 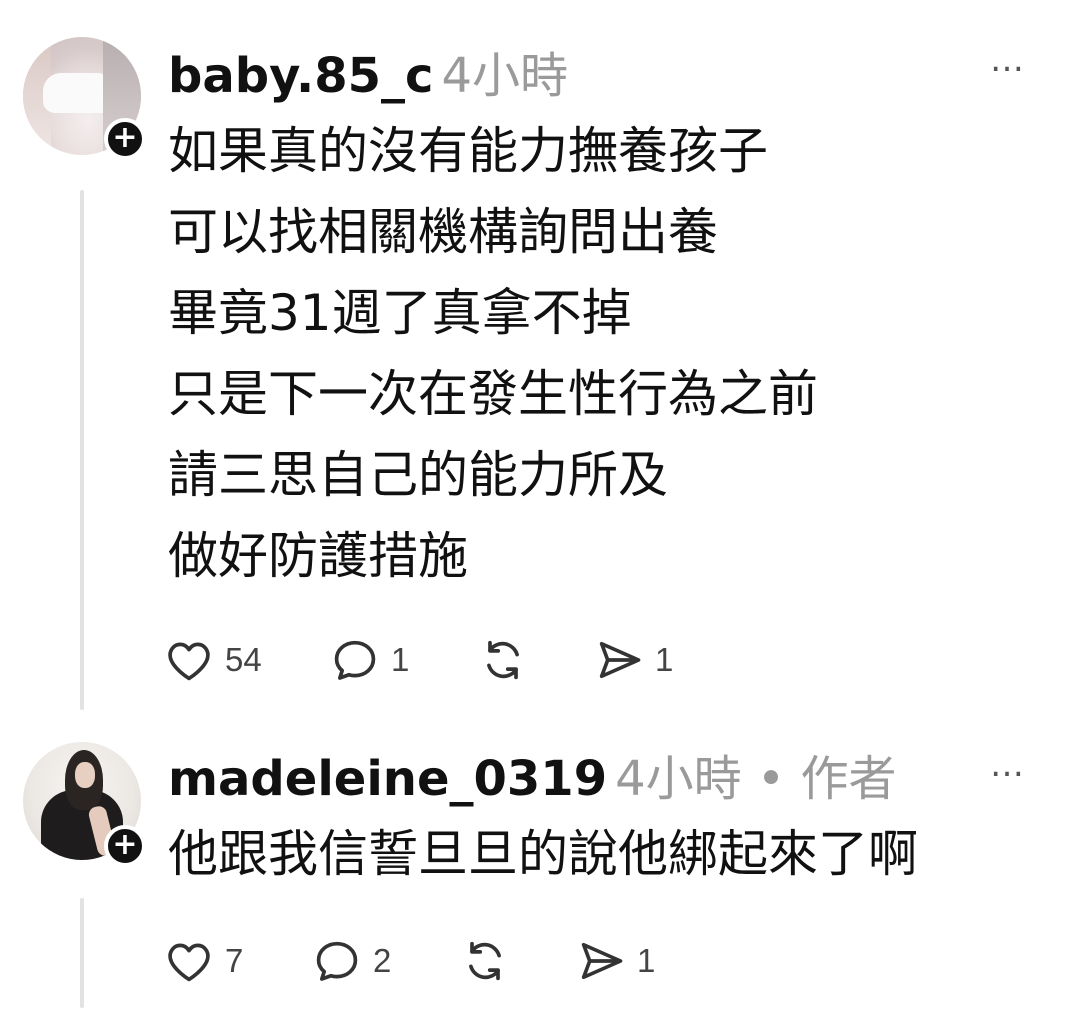 What do you see at coordinates (493, 394) in the screenshot?
I see `post-body-line: 只是下一次在發生性行為之前` at bounding box center [493, 394].